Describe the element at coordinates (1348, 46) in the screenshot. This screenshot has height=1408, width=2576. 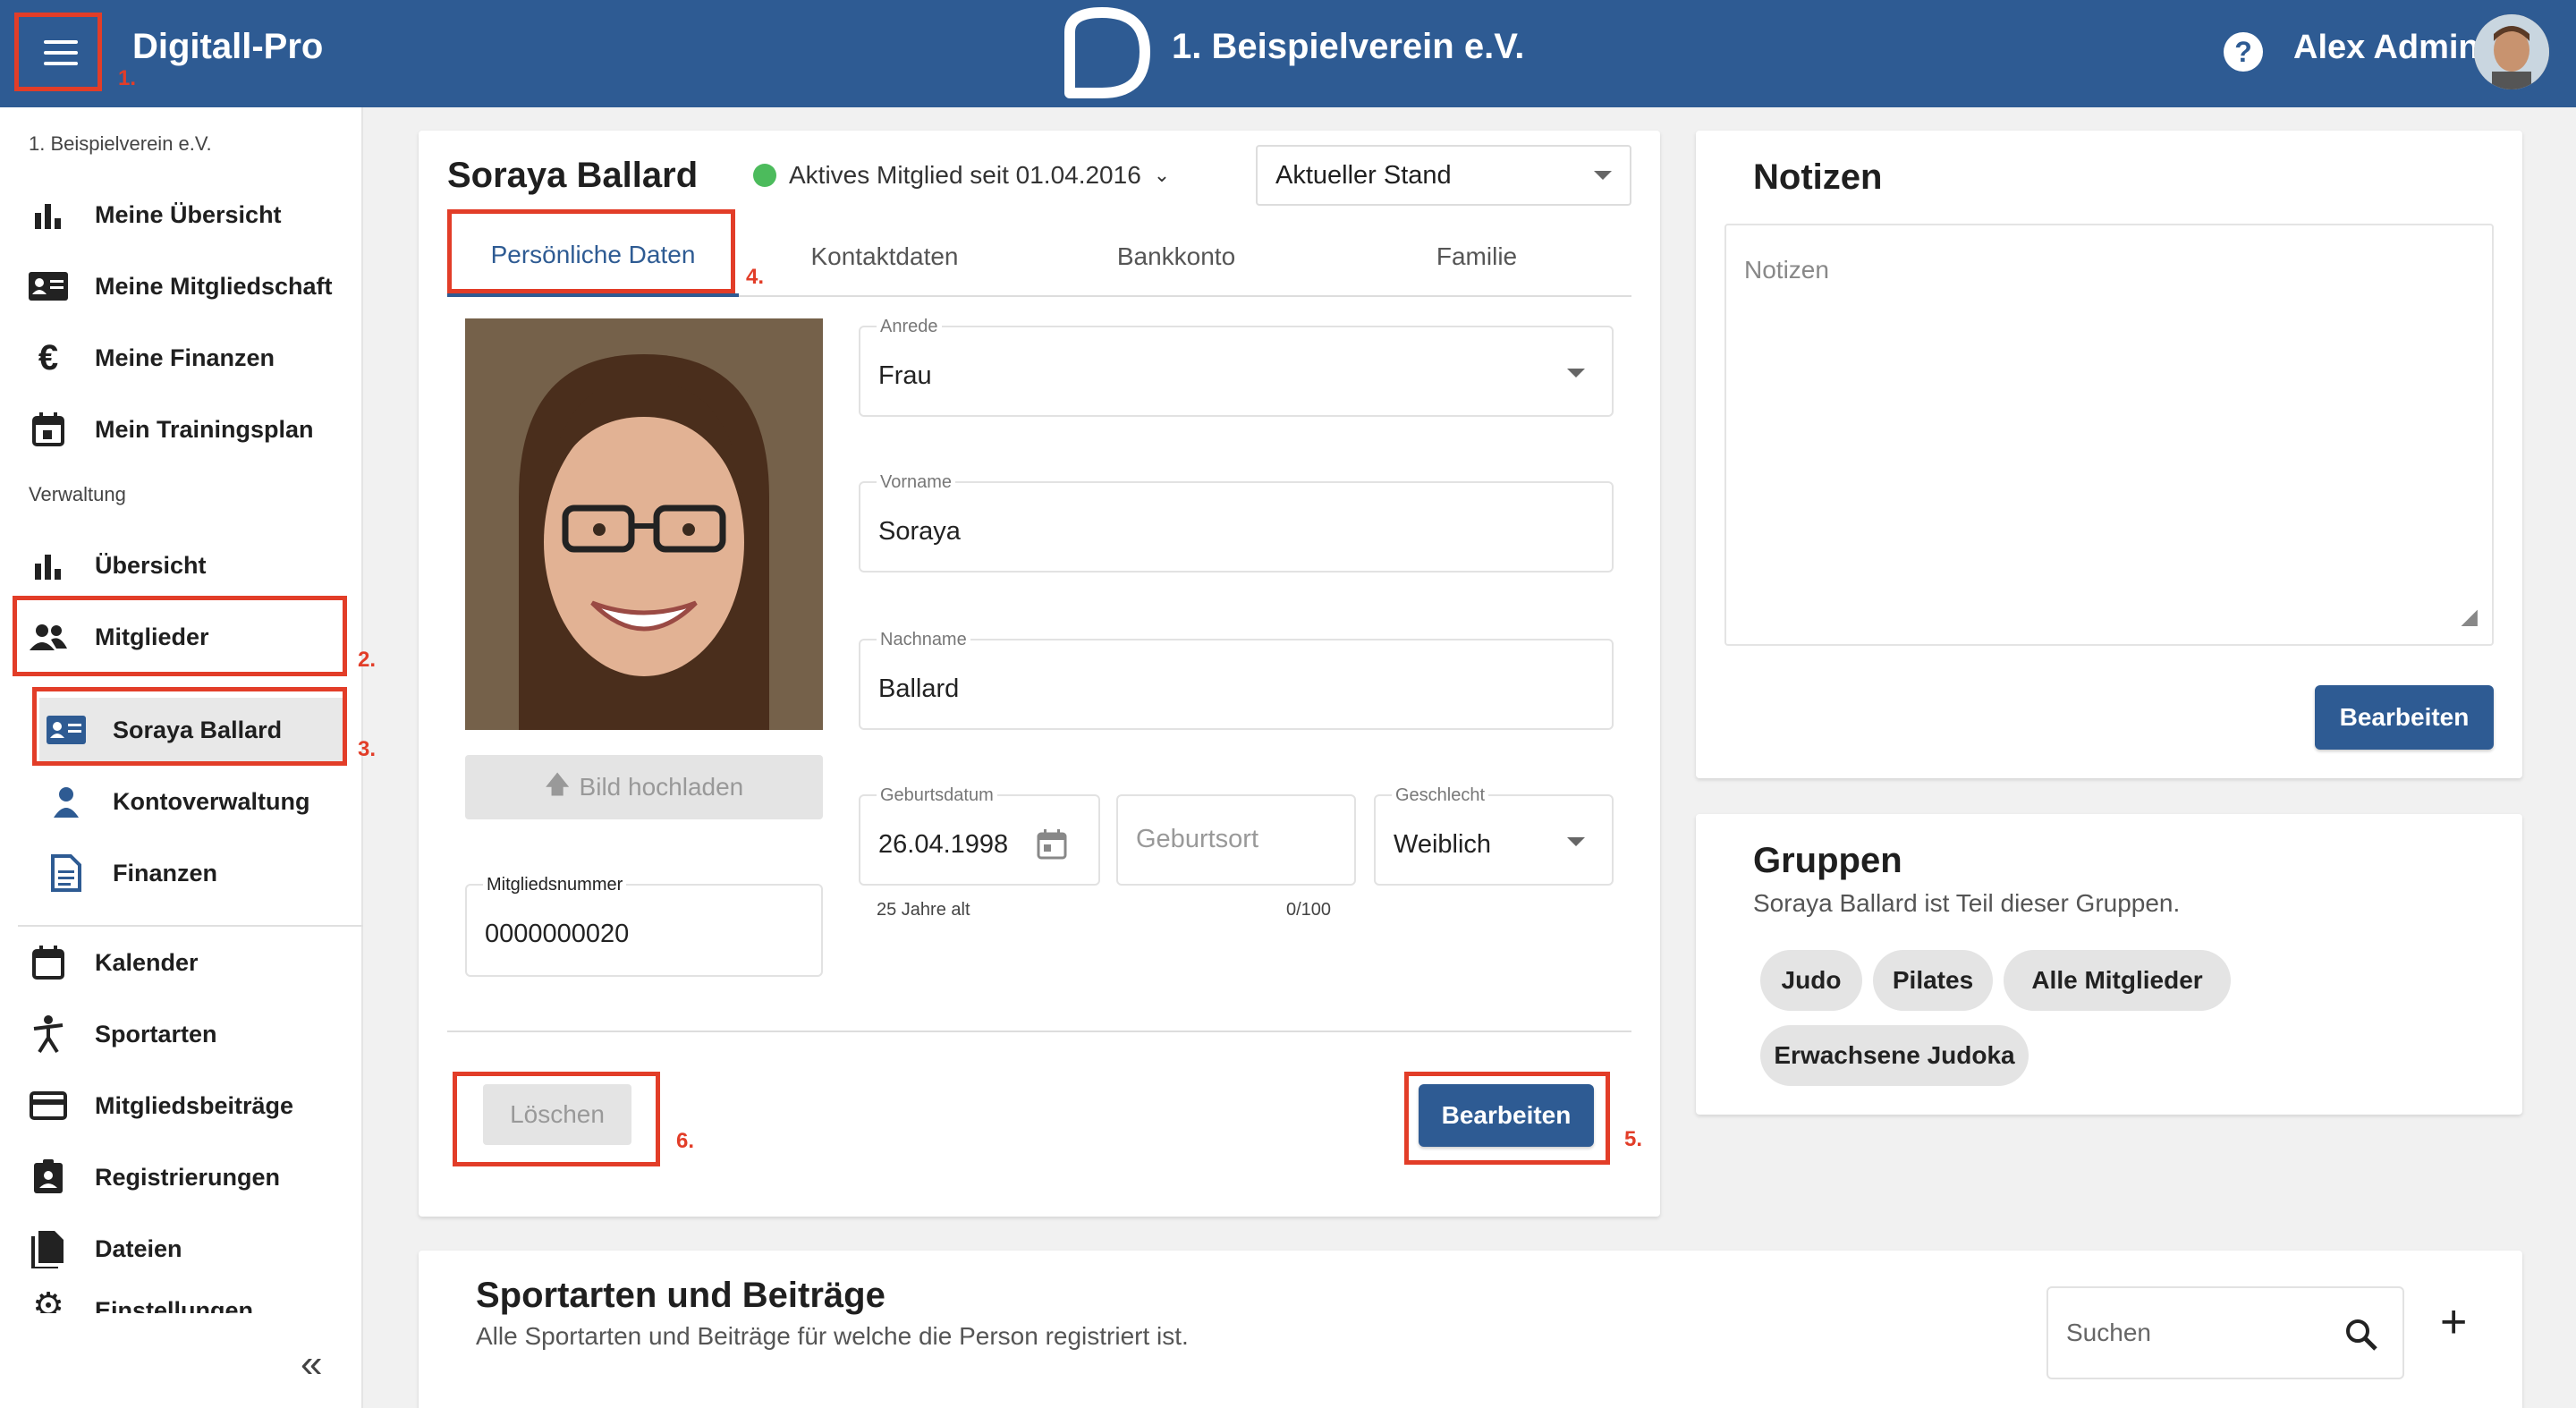
I see `club-name: 1. Beispielverein e.V.` at that location.